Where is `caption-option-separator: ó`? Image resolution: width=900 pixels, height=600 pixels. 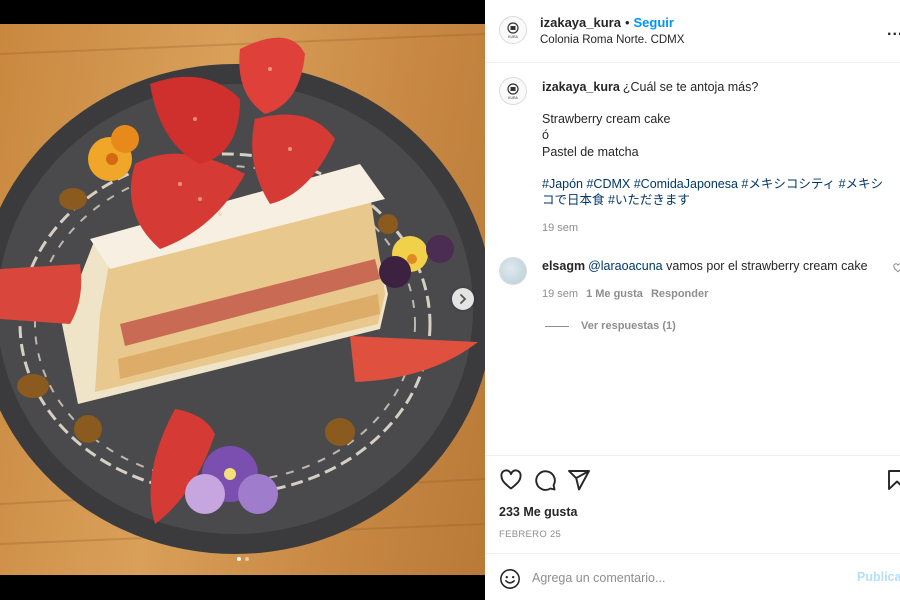
caption-option-separator: ó is located at coordinates (545, 135).